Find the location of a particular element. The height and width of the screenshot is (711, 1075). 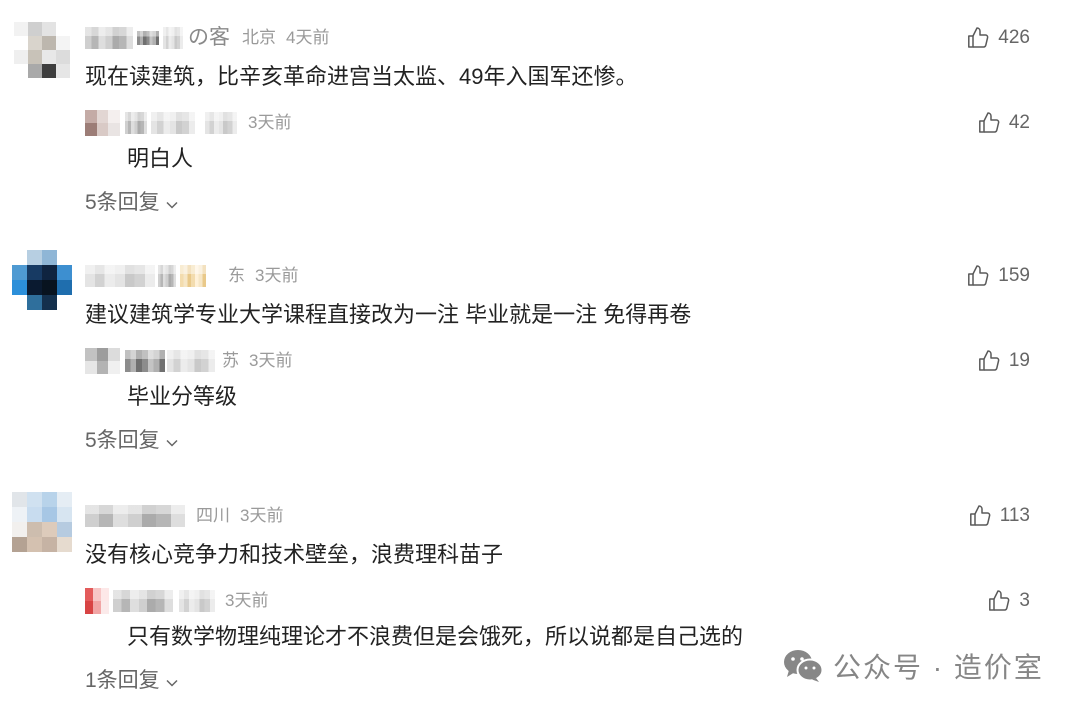

reply-text: 明白人 is located at coordinates (160, 158).